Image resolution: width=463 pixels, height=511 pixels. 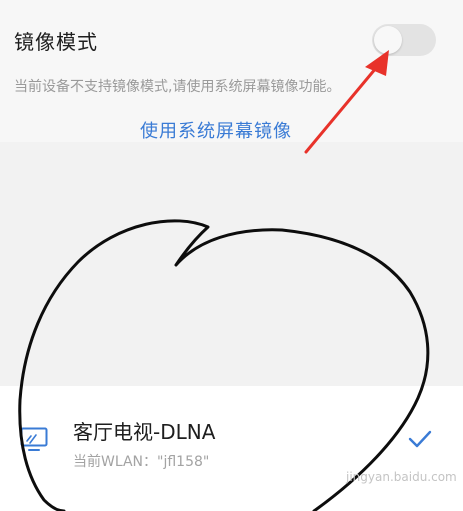 I want to click on device-name: 客厅电视-DLNA, so click(x=144, y=432).